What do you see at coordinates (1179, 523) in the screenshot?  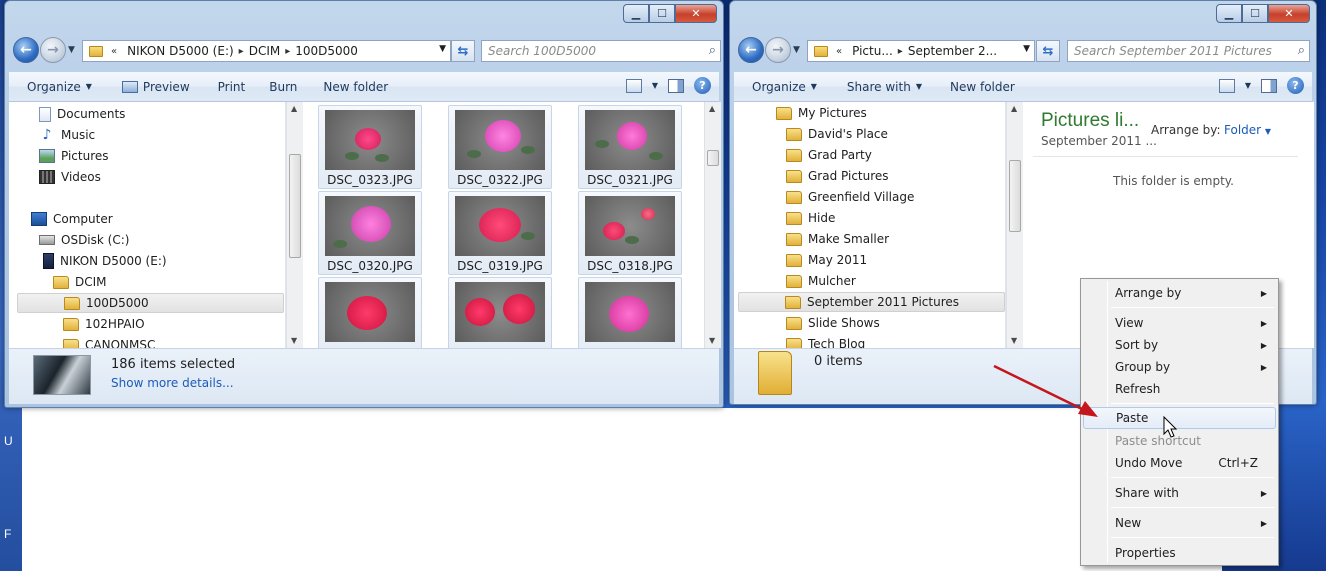 I see `menu-item-new: New ▶` at bounding box center [1179, 523].